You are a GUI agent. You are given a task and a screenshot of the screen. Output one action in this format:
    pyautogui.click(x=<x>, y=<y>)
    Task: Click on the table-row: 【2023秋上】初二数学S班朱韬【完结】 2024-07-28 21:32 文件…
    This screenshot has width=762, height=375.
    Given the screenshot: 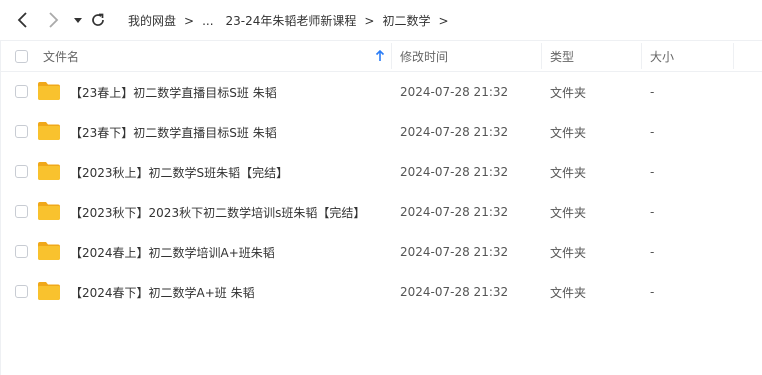 What is the action you would take?
    pyautogui.click(x=381, y=172)
    